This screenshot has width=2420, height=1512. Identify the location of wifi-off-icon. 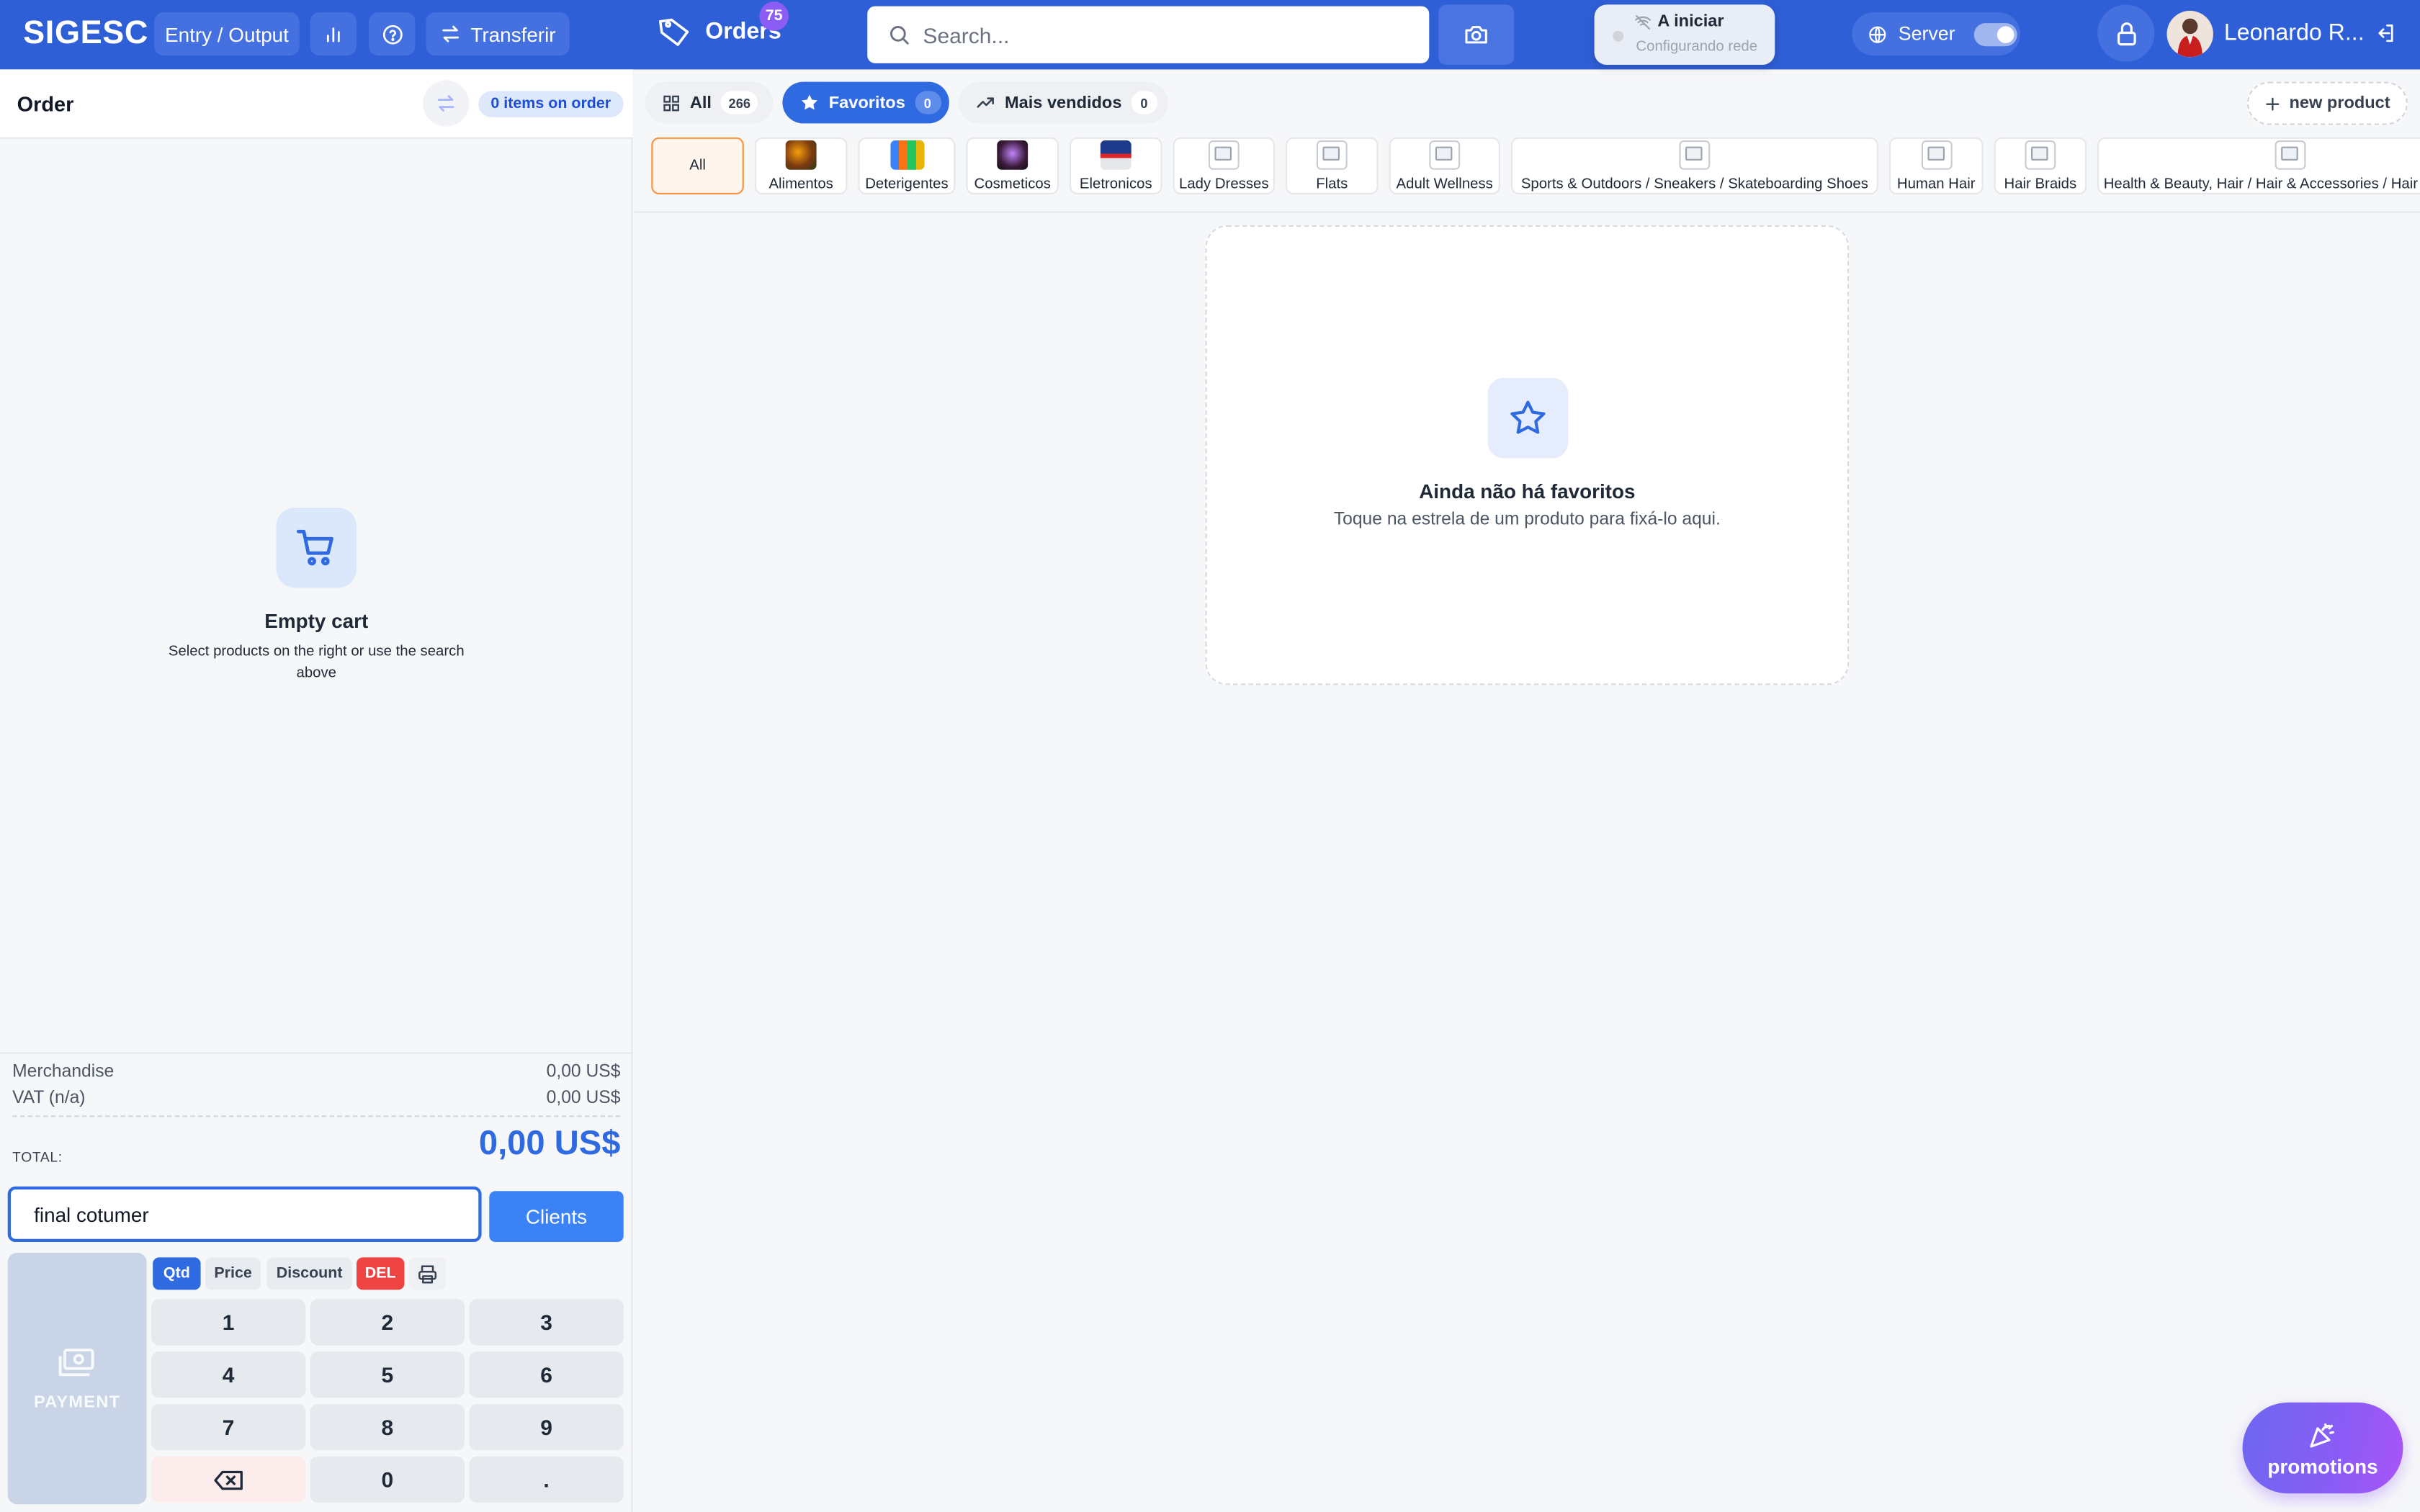
(1643, 21).